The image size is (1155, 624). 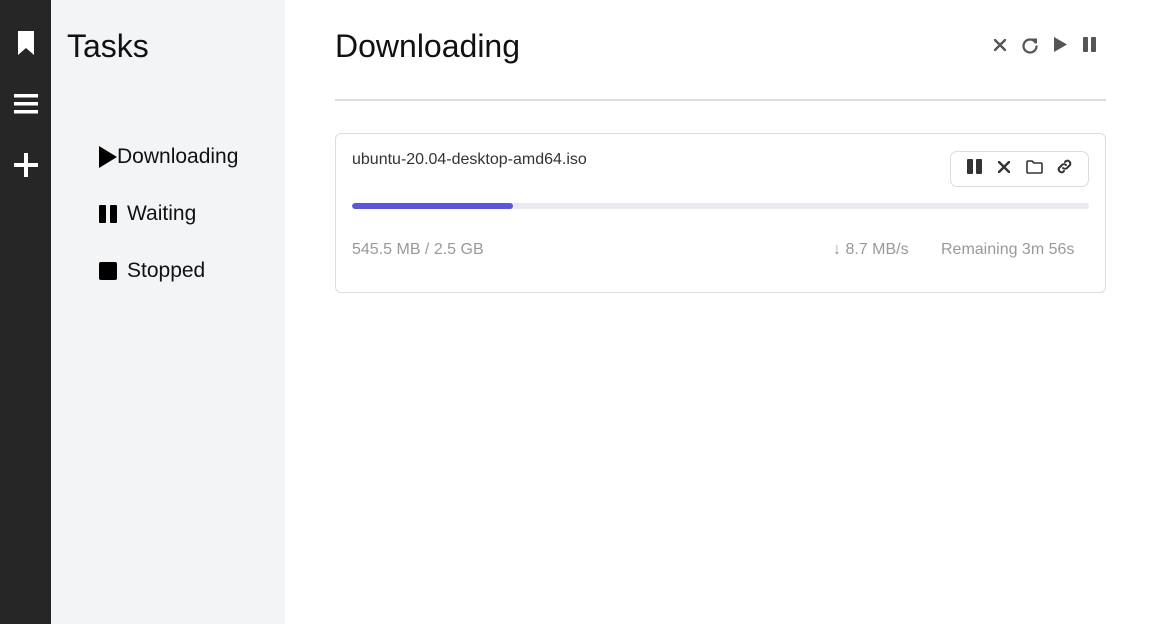 I want to click on bookmark-button, so click(x=25, y=43).